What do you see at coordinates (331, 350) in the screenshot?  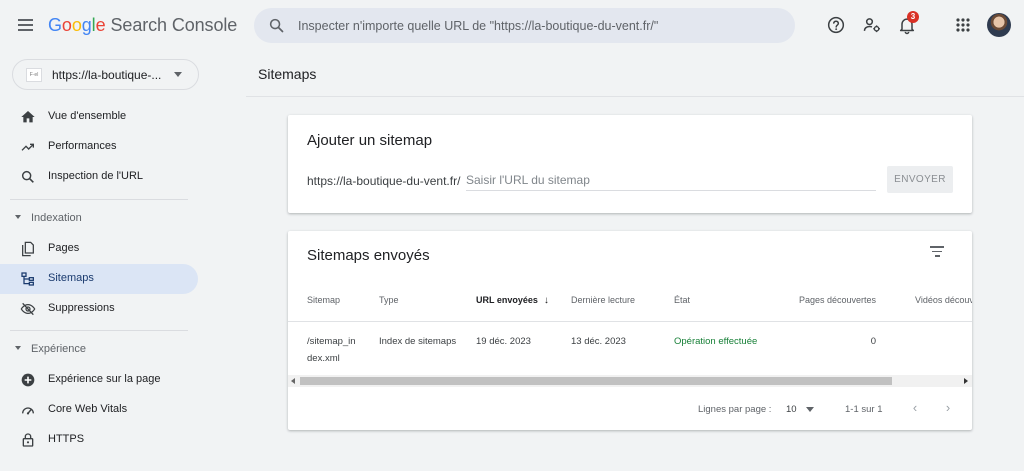 I see `cell-sitemap: /sitemap_in dex.xml` at bounding box center [331, 350].